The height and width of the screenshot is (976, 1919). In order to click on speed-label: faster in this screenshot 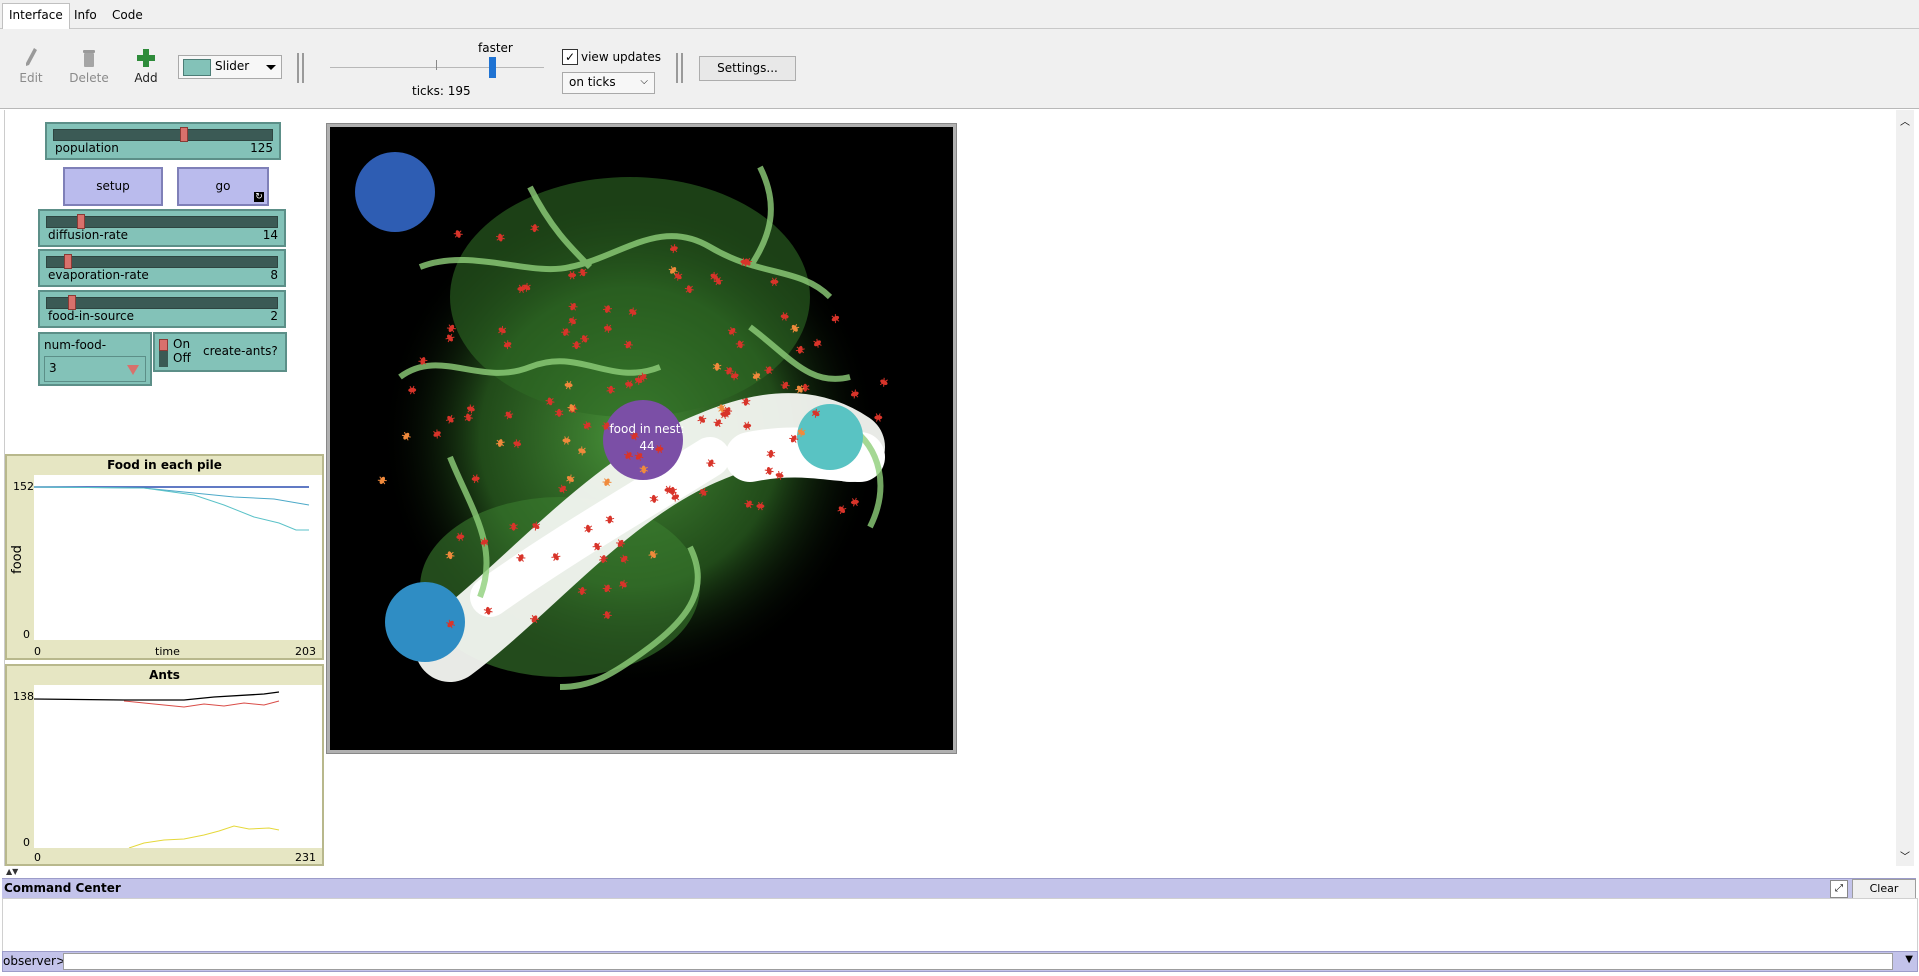, I will do `click(495, 48)`.